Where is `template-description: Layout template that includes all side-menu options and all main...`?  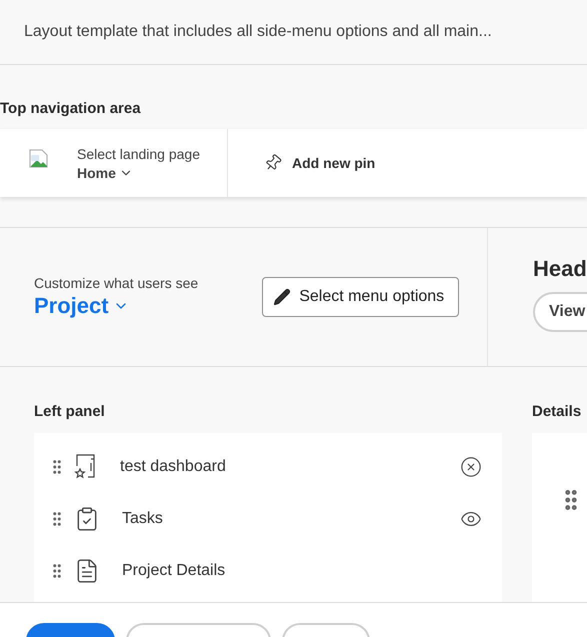
template-description: Layout template that includes all side-menu options and all main... is located at coordinates (258, 32).